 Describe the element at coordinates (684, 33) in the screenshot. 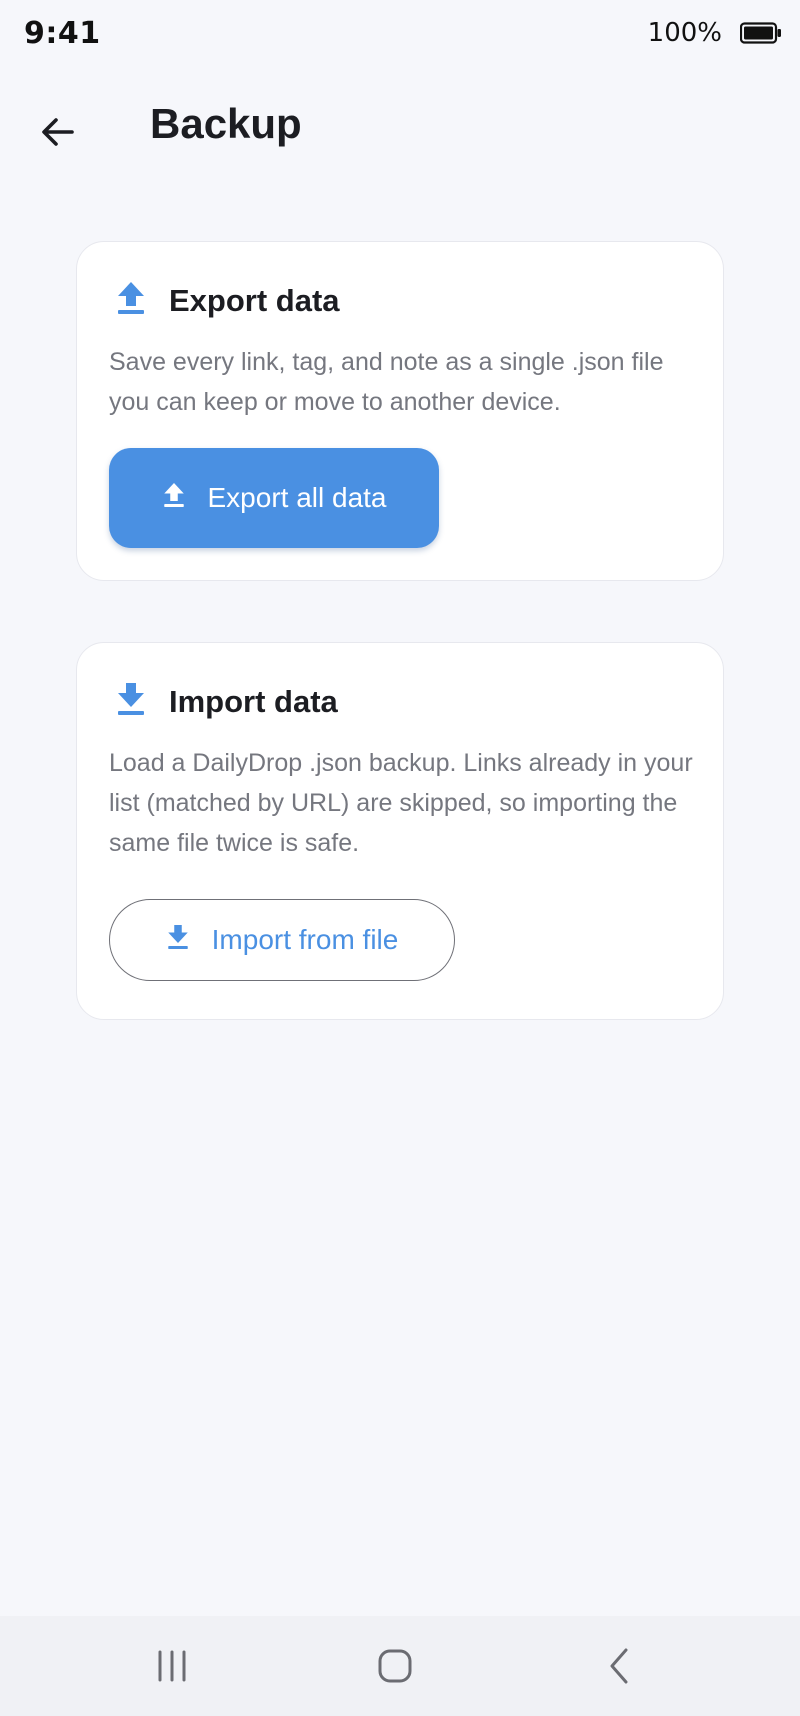

I see `battery-percentage: 100%` at that location.